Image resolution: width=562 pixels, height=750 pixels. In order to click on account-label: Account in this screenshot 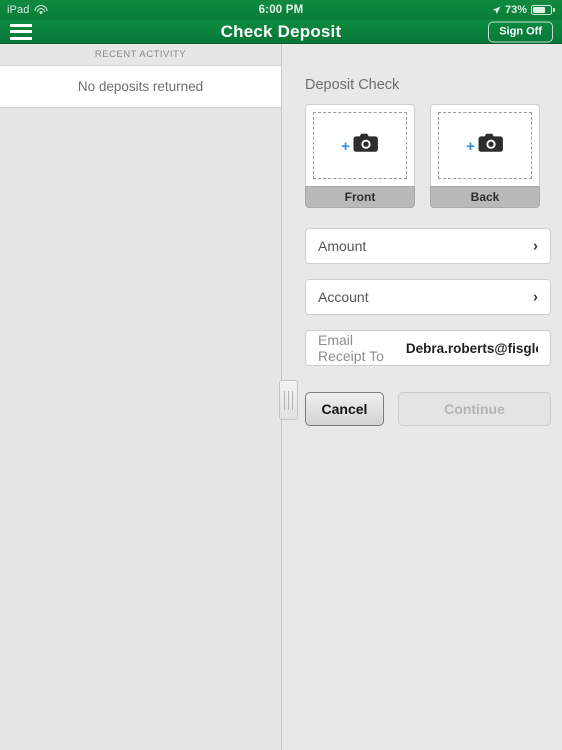, I will do `click(343, 297)`.